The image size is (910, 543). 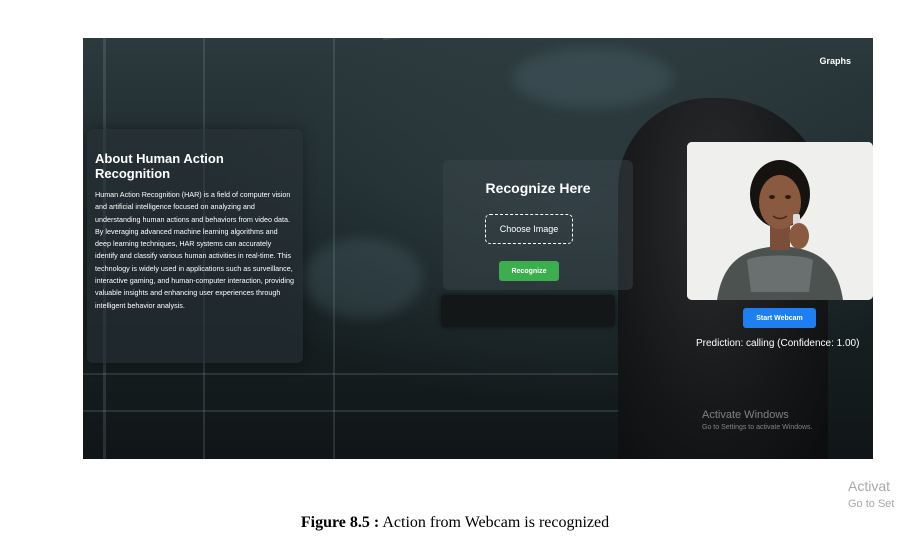 I want to click on start-webcam-button: Start Webcam, so click(x=779, y=318).